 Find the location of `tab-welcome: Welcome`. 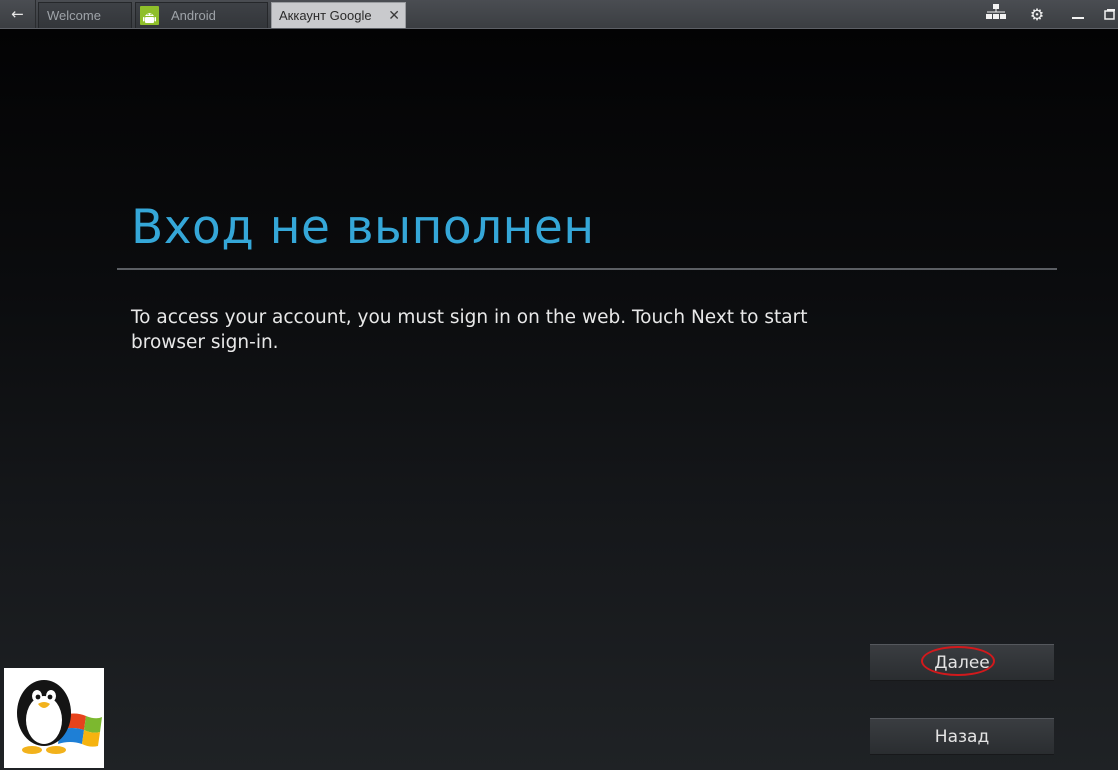

tab-welcome: Welcome is located at coordinates (85, 15).